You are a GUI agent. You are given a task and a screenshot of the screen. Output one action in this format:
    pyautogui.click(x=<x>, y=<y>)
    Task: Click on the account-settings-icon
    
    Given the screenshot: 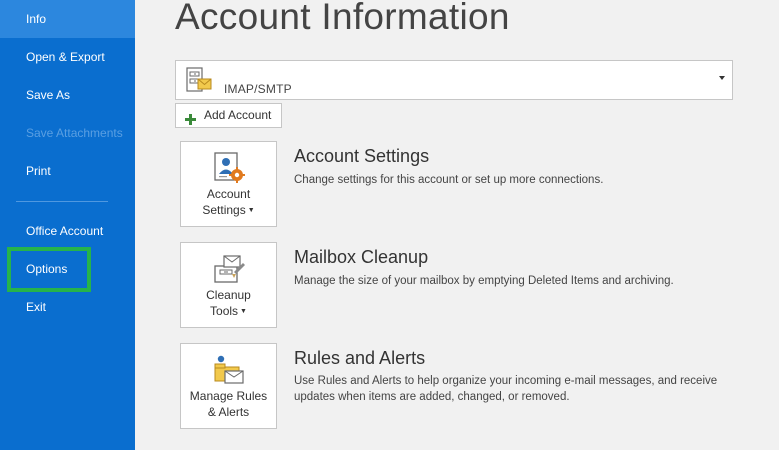 What is the action you would take?
    pyautogui.click(x=229, y=168)
    